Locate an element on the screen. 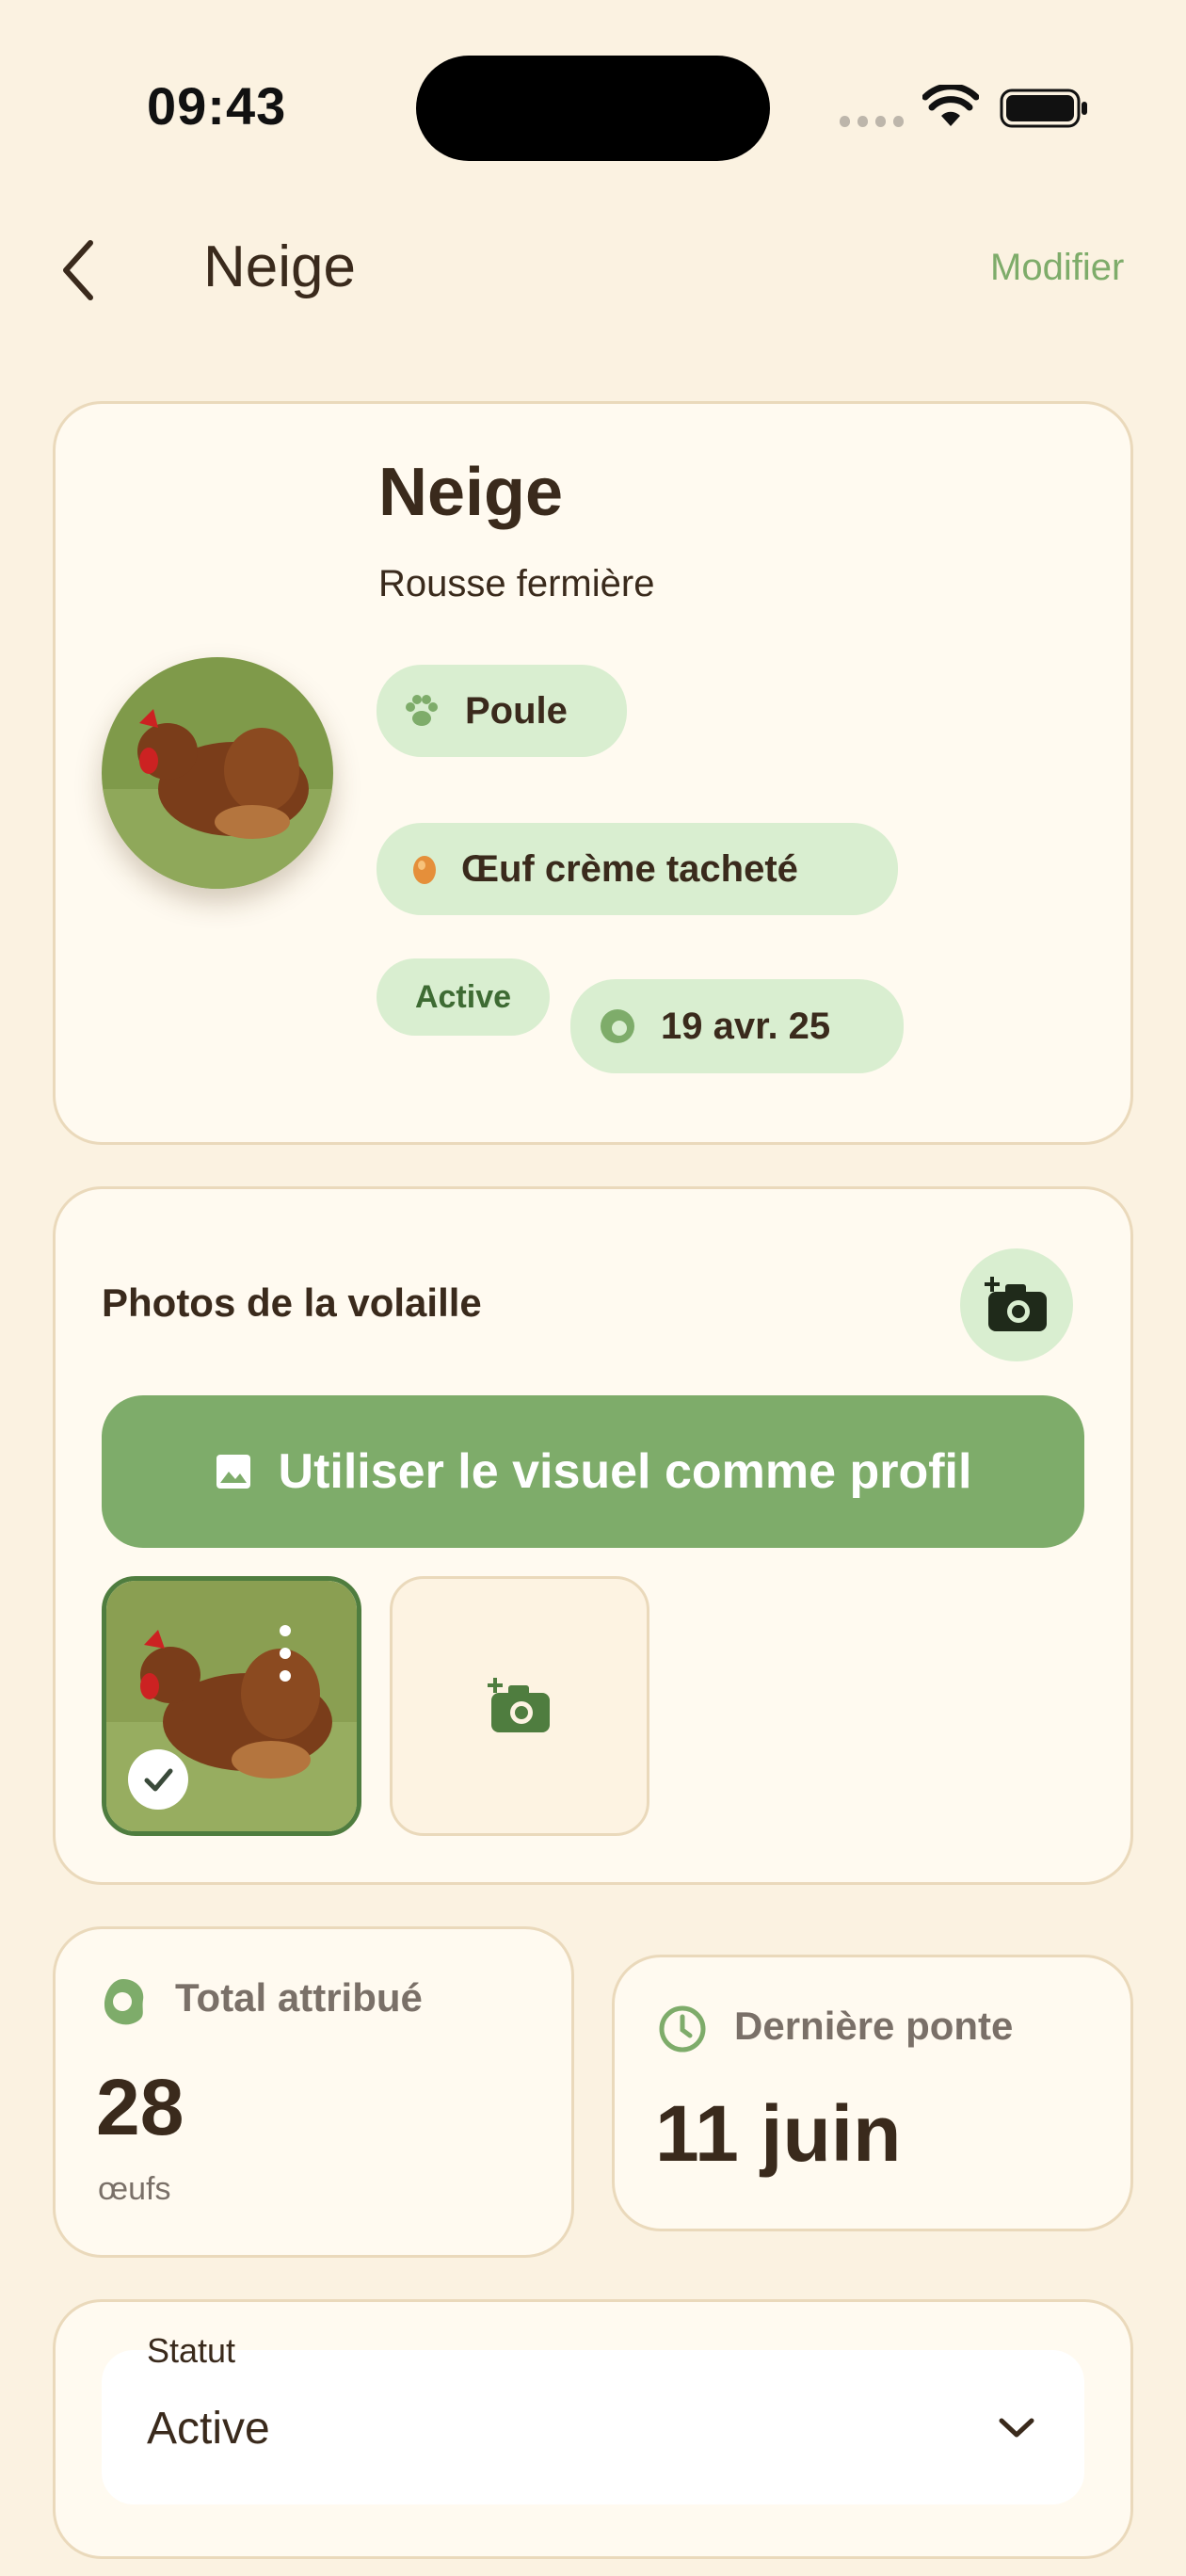 The height and width of the screenshot is (2576, 1186). total-value: 28 is located at coordinates (140, 2107).